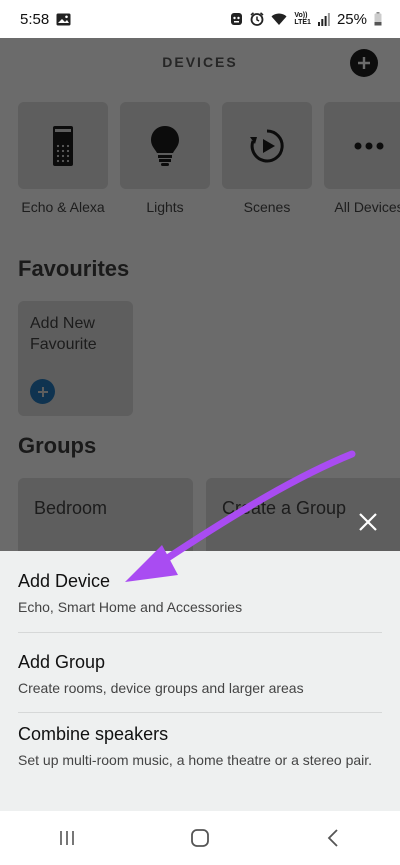 This screenshot has width=400, height=865. I want to click on home-icon, so click(200, 838).